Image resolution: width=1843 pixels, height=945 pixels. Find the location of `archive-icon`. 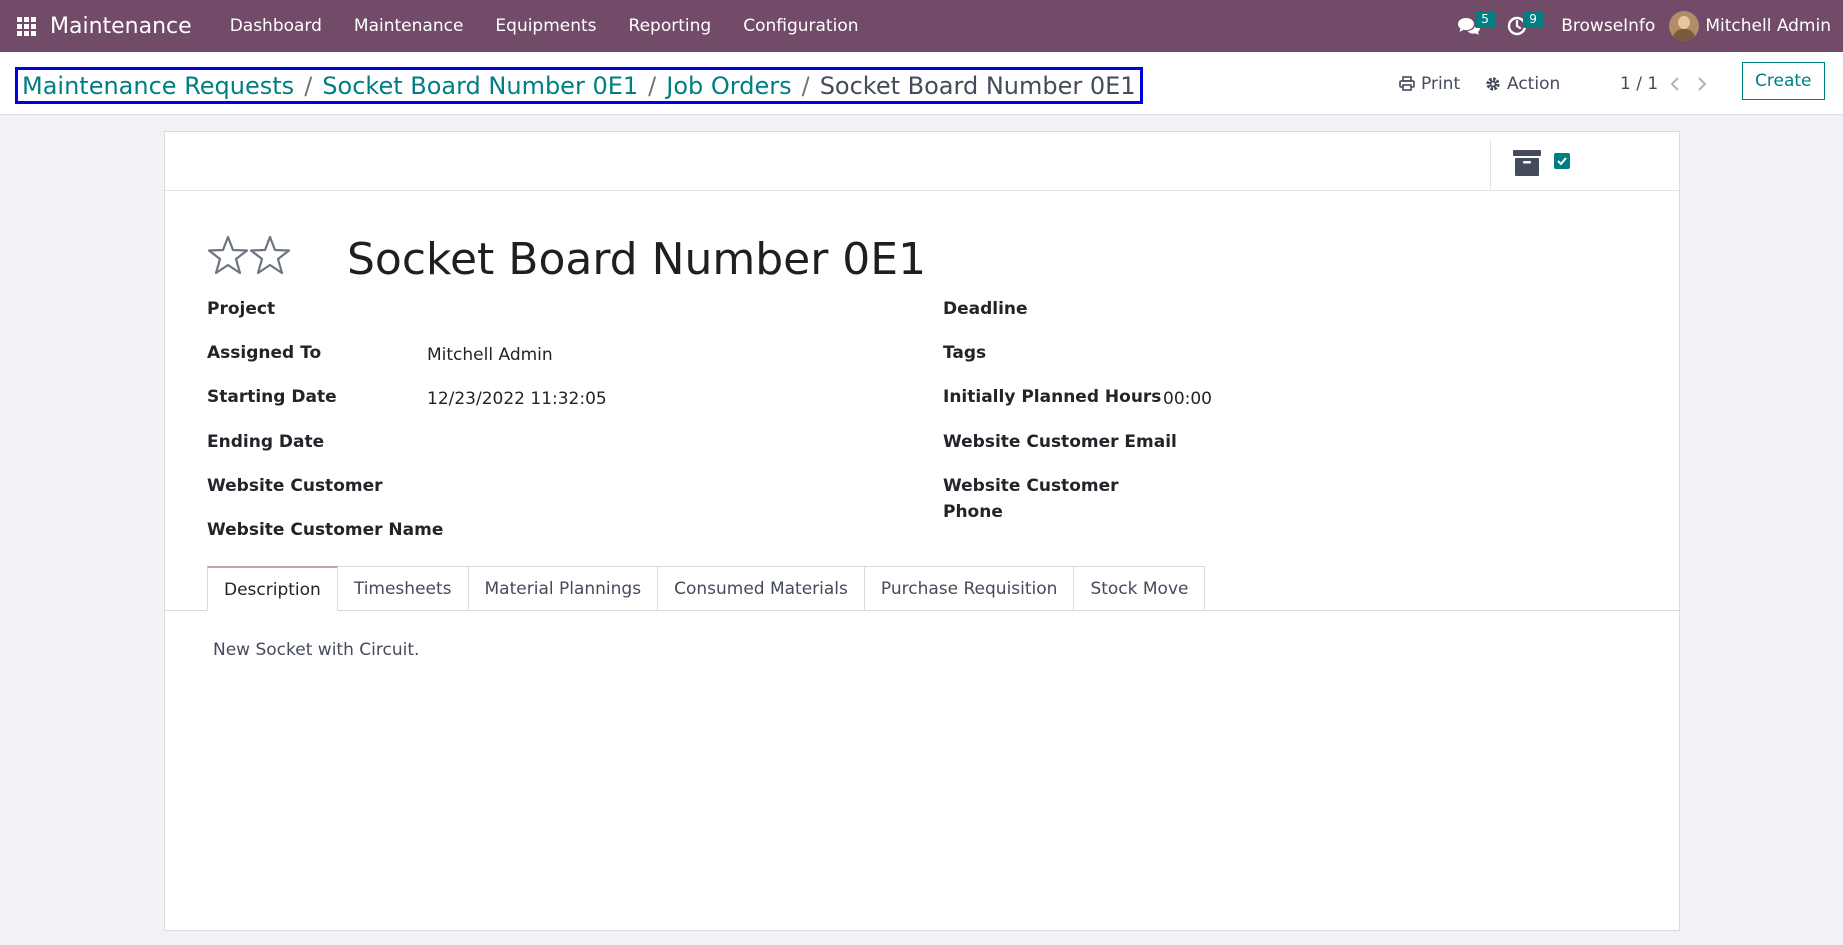

archive-icon is located at coordinates (1527, 163).